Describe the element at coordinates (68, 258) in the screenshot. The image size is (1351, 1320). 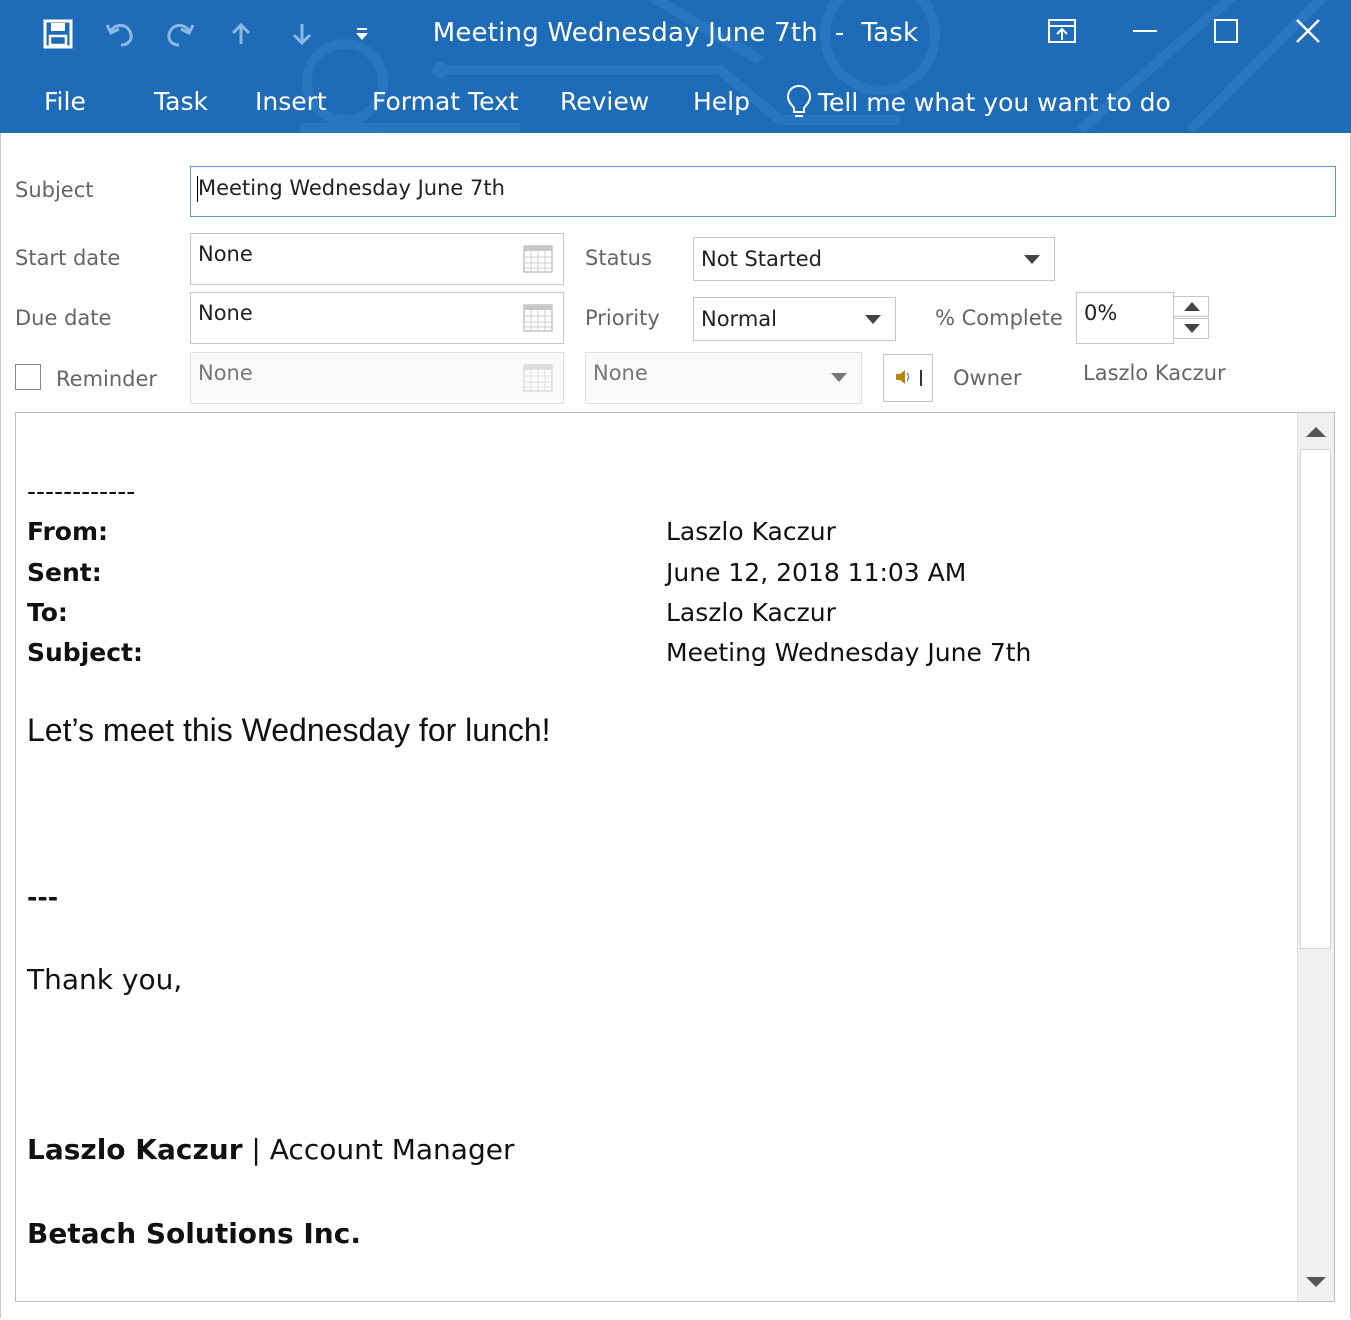
I see `start-date-label: Start date` at that location.